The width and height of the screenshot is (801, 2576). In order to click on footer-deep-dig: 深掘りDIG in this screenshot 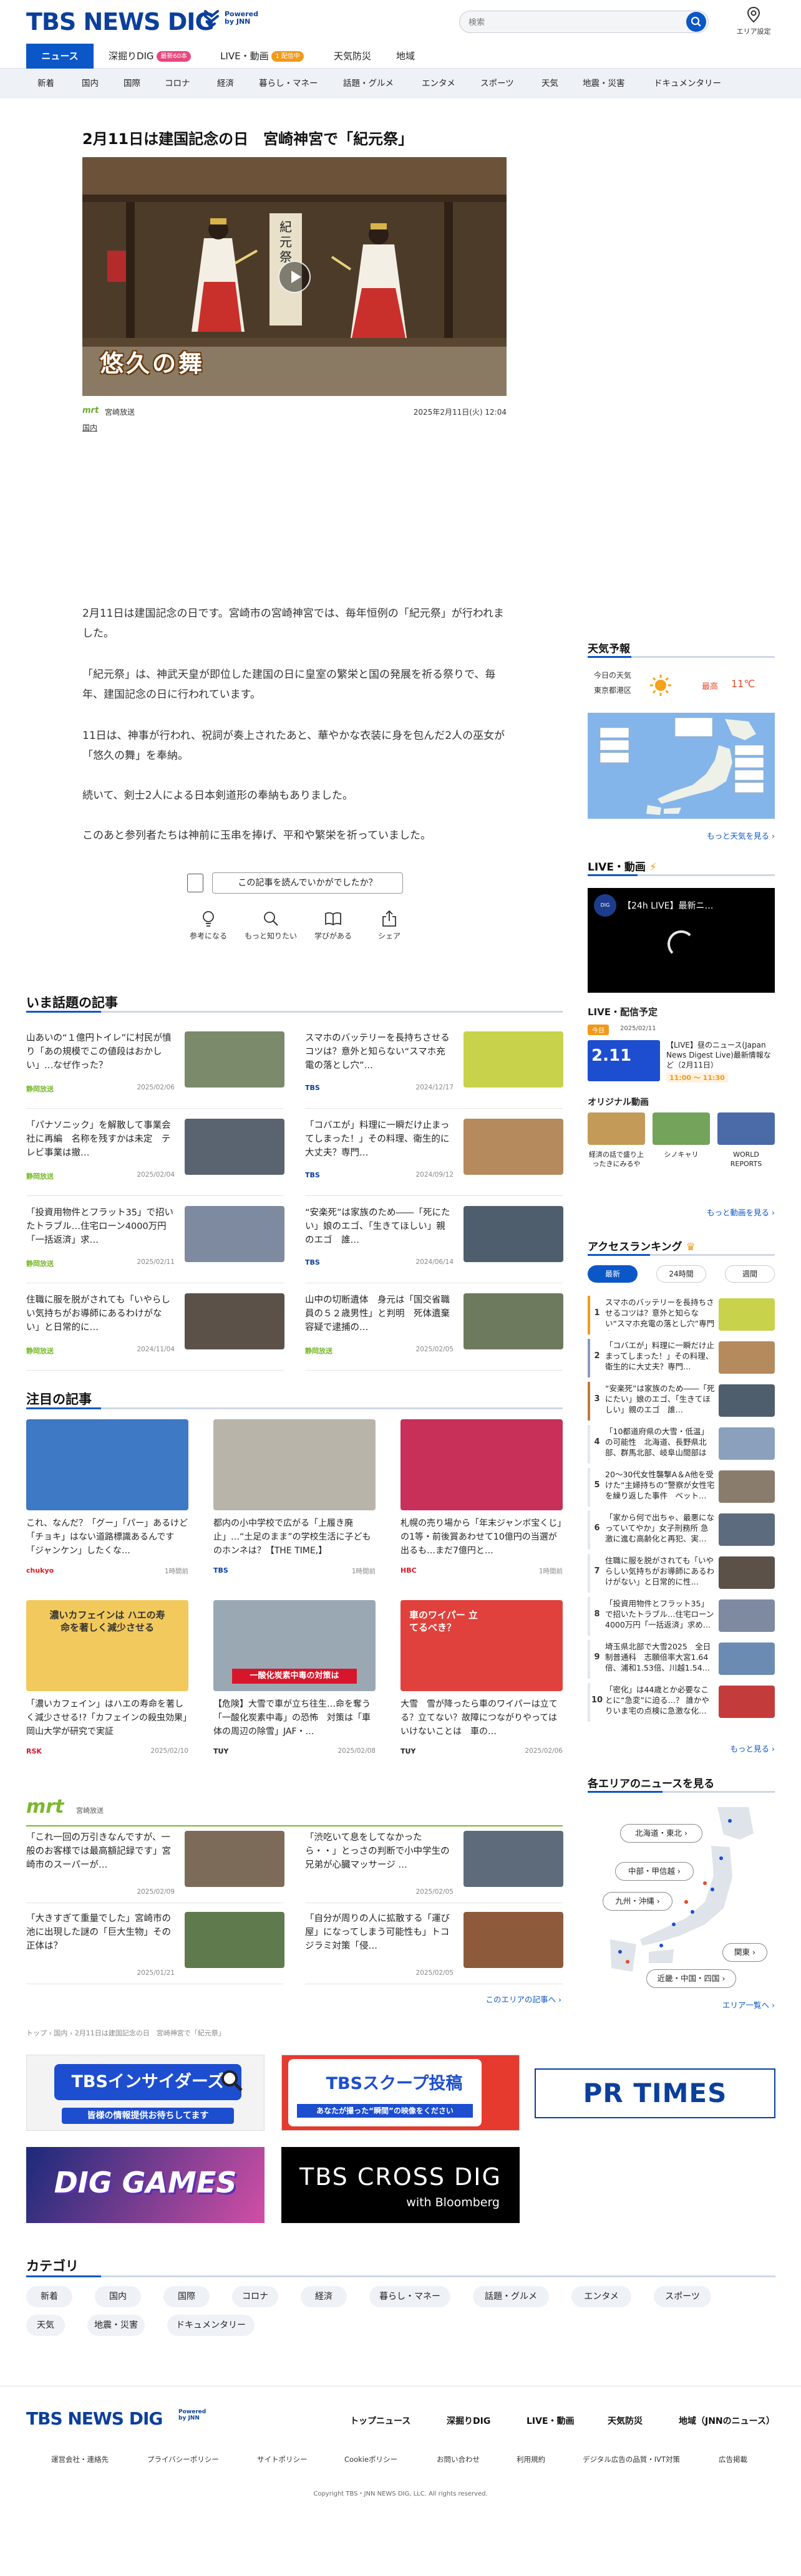, I will do `click(468, 2420)`.